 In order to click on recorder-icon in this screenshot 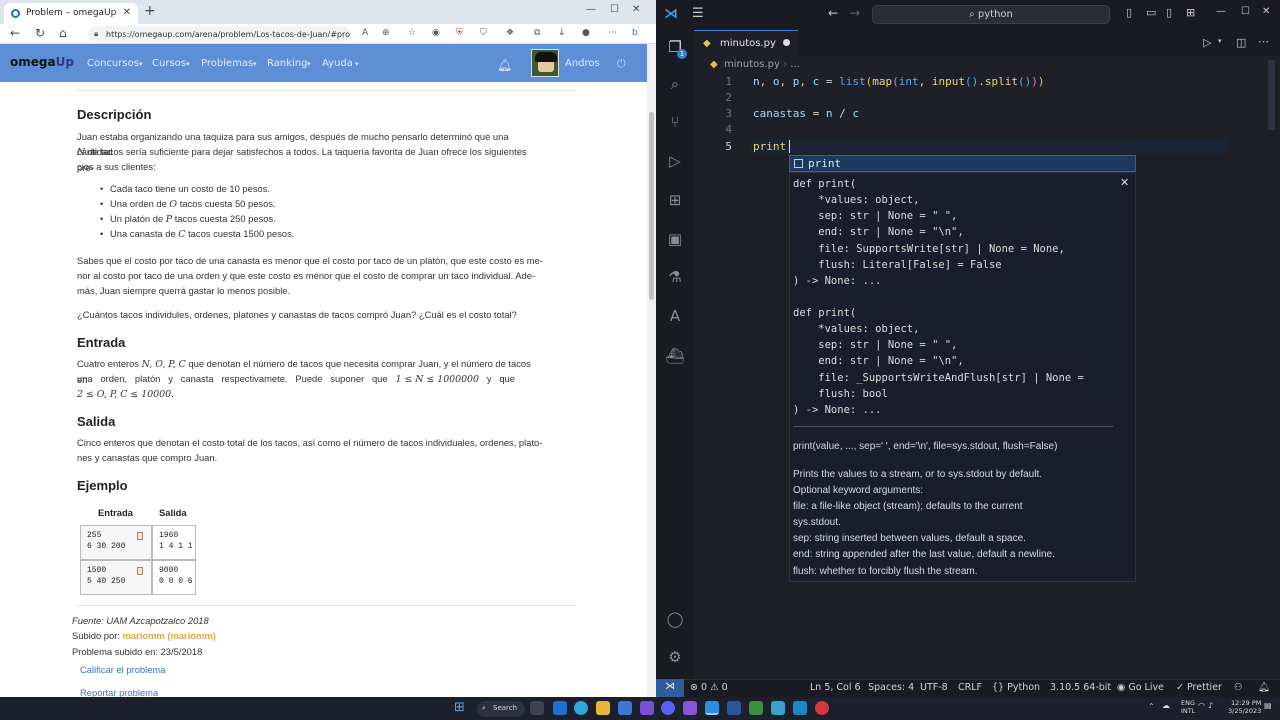, I will do `click(822, 708)`.